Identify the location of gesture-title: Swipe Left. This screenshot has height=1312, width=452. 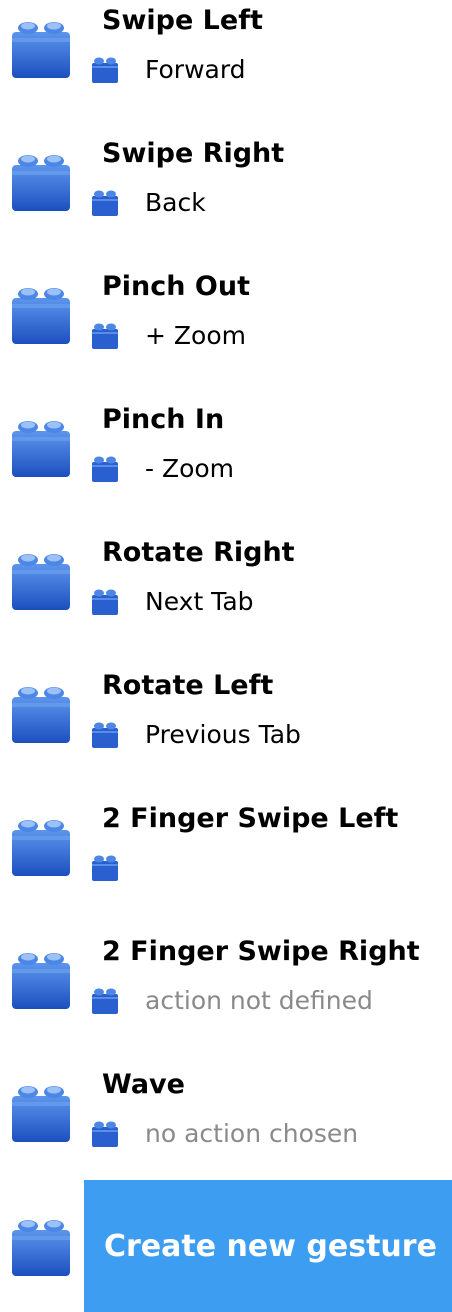
(182, 20).